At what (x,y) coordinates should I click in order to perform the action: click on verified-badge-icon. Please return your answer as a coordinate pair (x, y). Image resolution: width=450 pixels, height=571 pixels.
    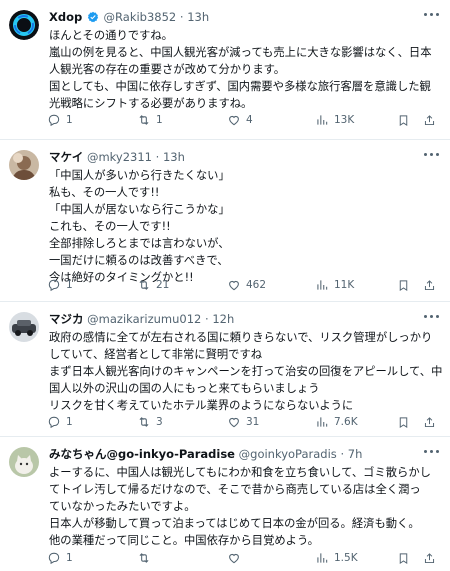
    Looking at the image, I should click on (93, 17).